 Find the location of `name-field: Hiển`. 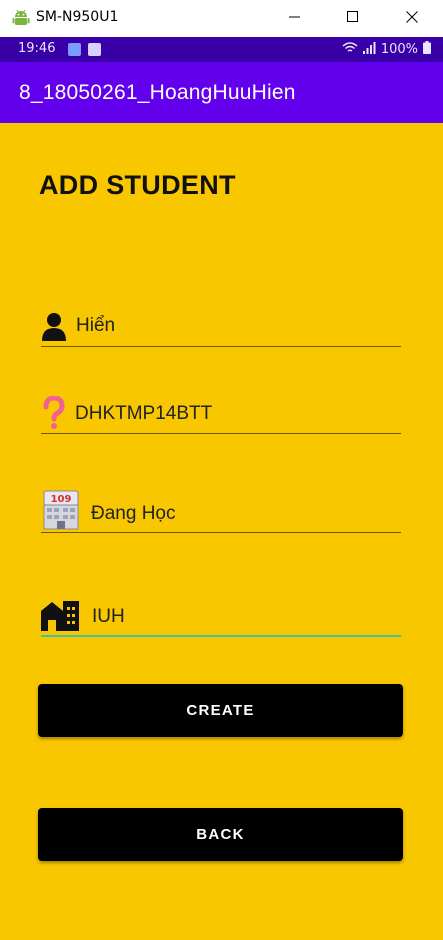

name-field: Hiển is located at coordinates (221, 327).